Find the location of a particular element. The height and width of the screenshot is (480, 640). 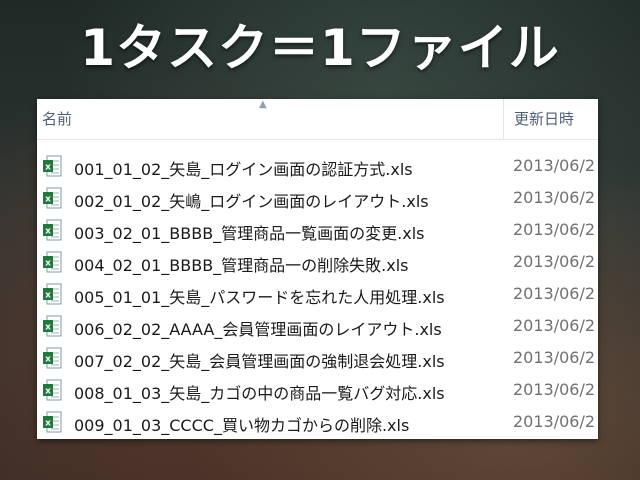

sort-ascending-icon: ▲ is located at coordinates (263, 104).